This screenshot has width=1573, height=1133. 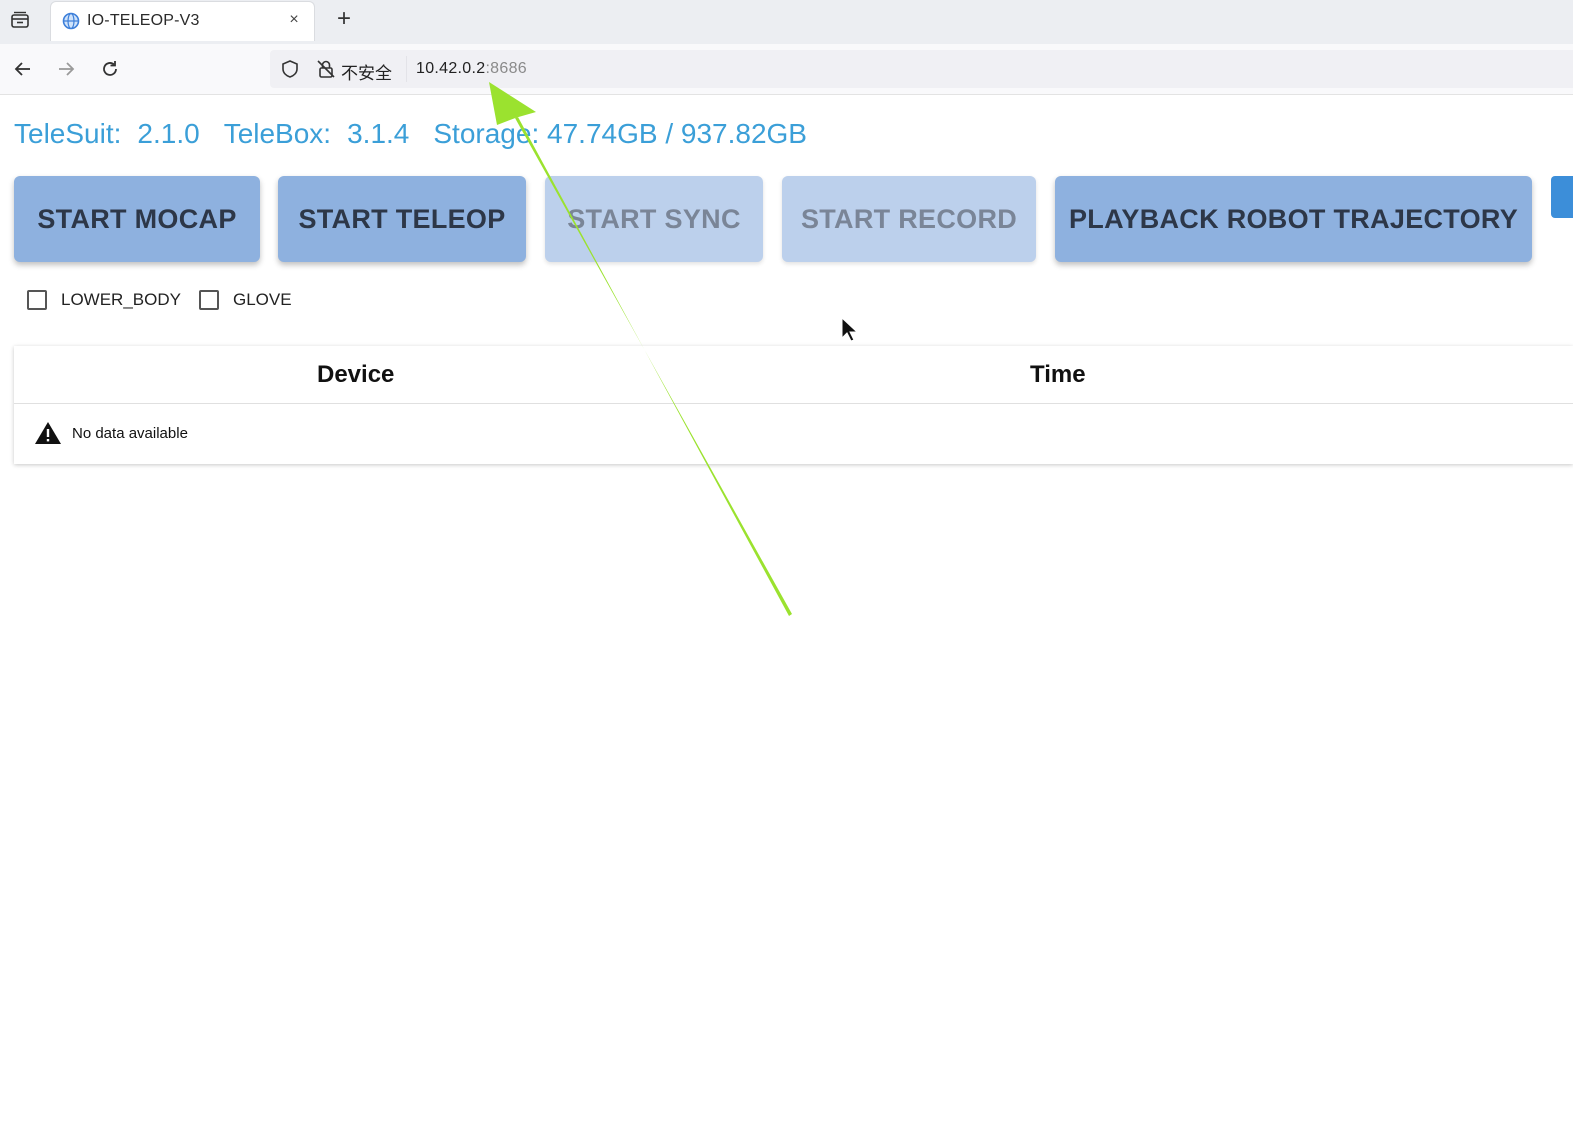 I want to click on start-sync-button: START SYNC, so click(x=654, y=219).